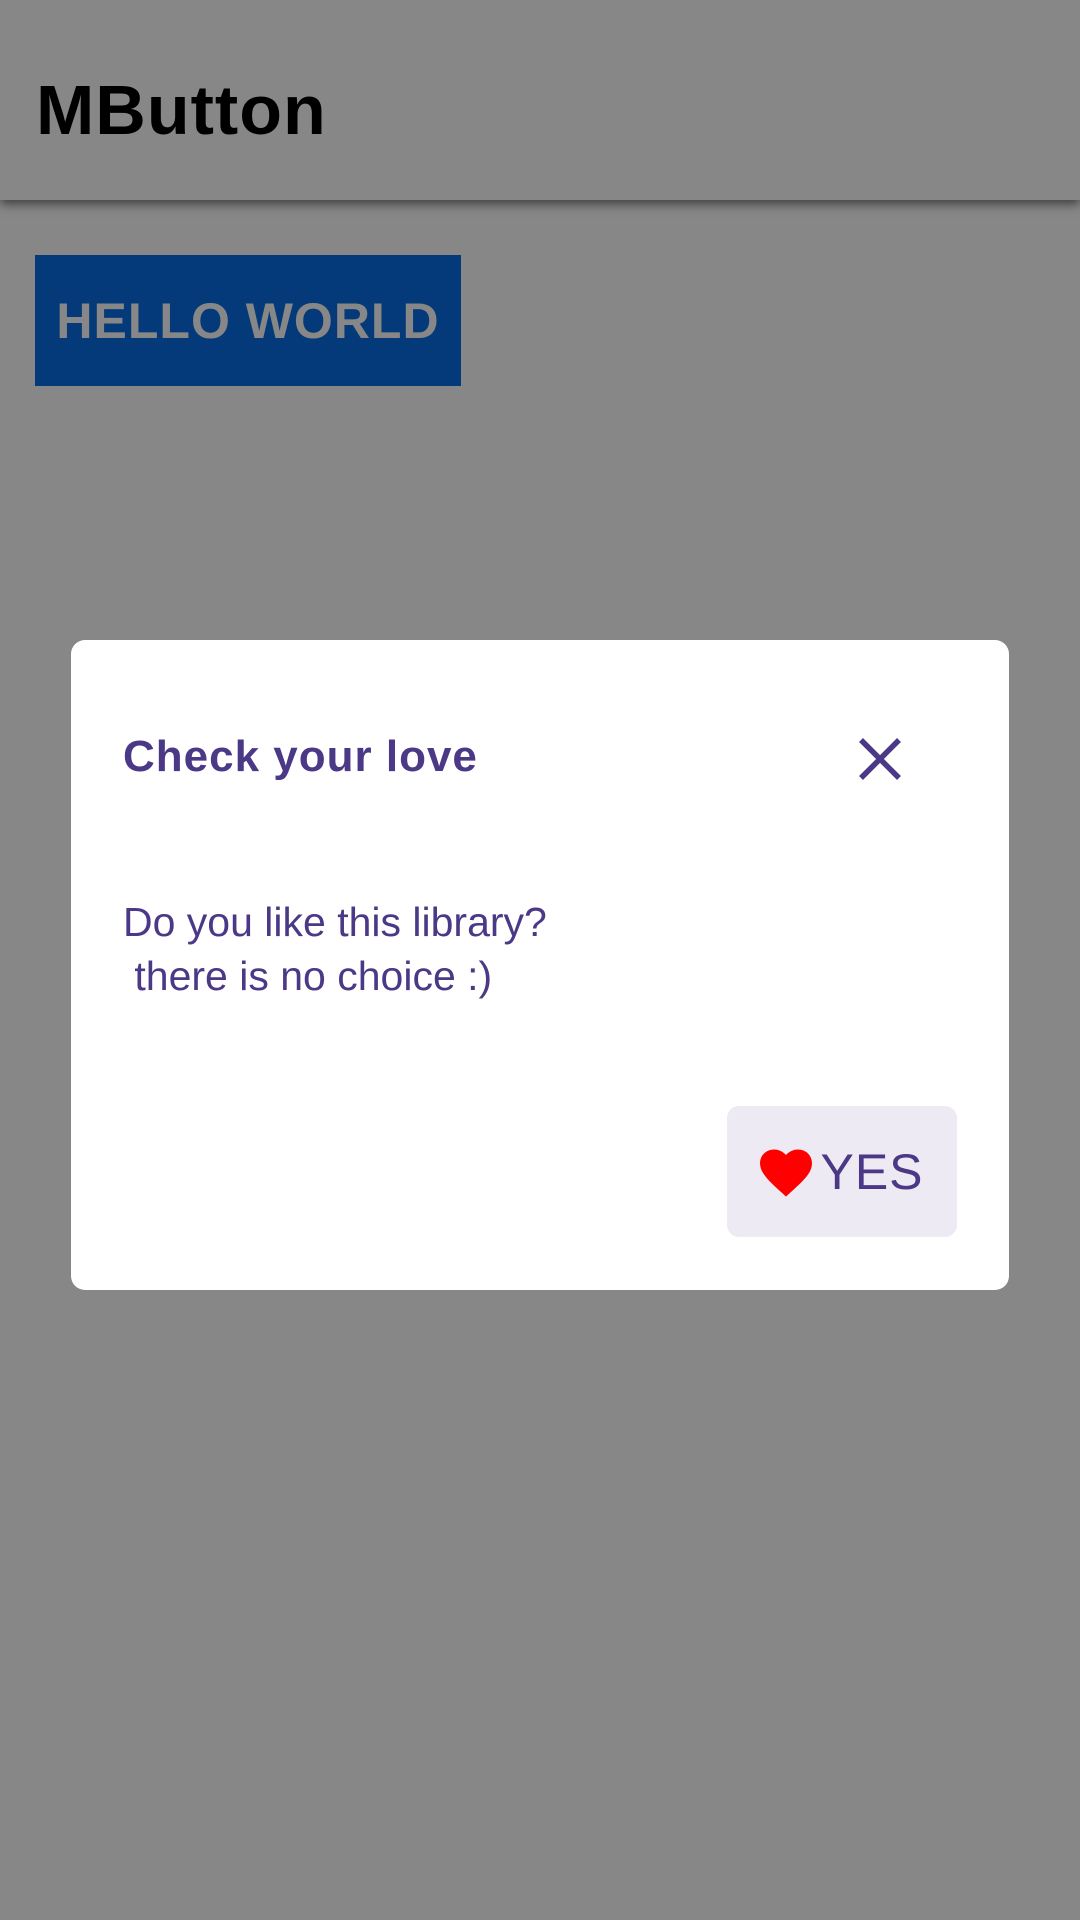  Describe the element at coordinates (308, 976) in the screenshot. I see `dialog-message-line-2: there is no choice :)` at that location.